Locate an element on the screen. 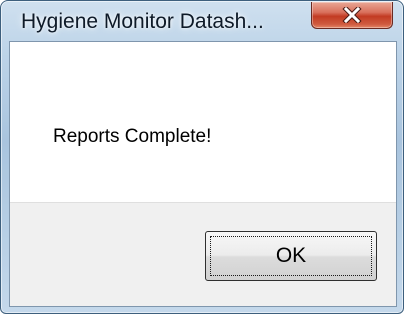 This screenshot has height=314, width=404. message-text: Reports Complete! is located at coordinates (132, 136).